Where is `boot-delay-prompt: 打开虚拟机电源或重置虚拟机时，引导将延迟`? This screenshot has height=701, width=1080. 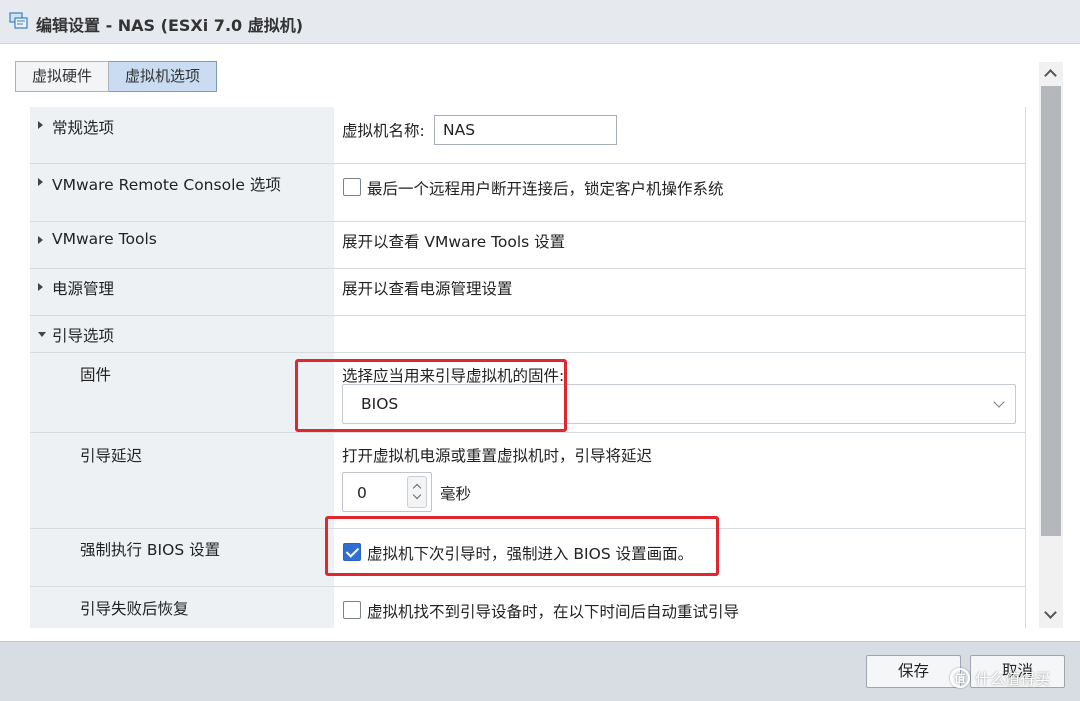
boot-delay-prompt: 打开虚拟机电源或重置虚拟机时，引导将延迟 is located at coordinates (497, 456).